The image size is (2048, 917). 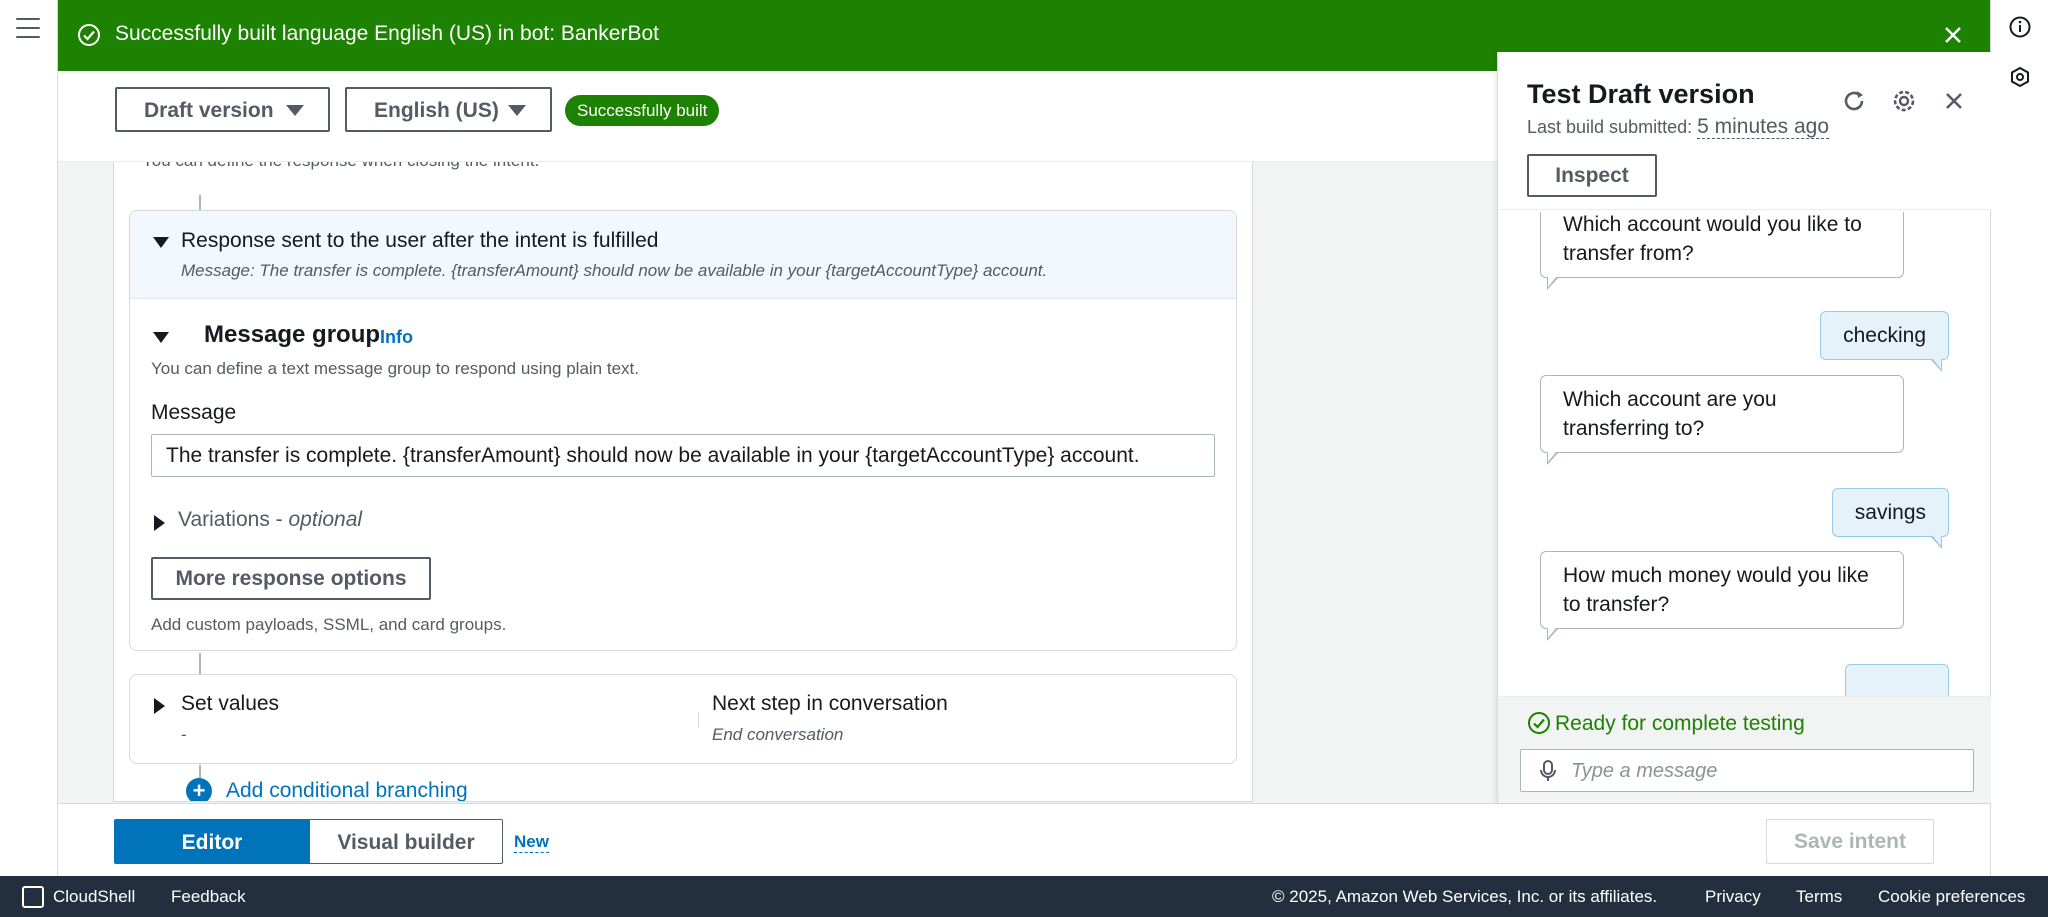 I want to click on user-message-text: checking, so click(x=1884, y=335).